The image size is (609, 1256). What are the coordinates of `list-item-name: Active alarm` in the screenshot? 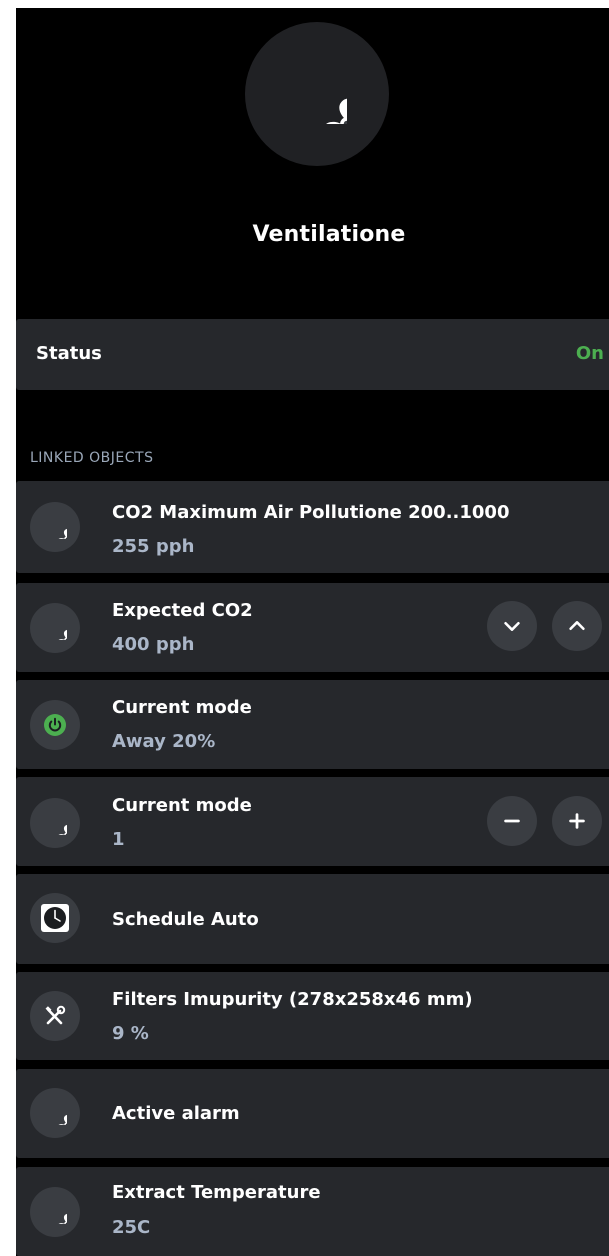 It's located at (176, 1113).